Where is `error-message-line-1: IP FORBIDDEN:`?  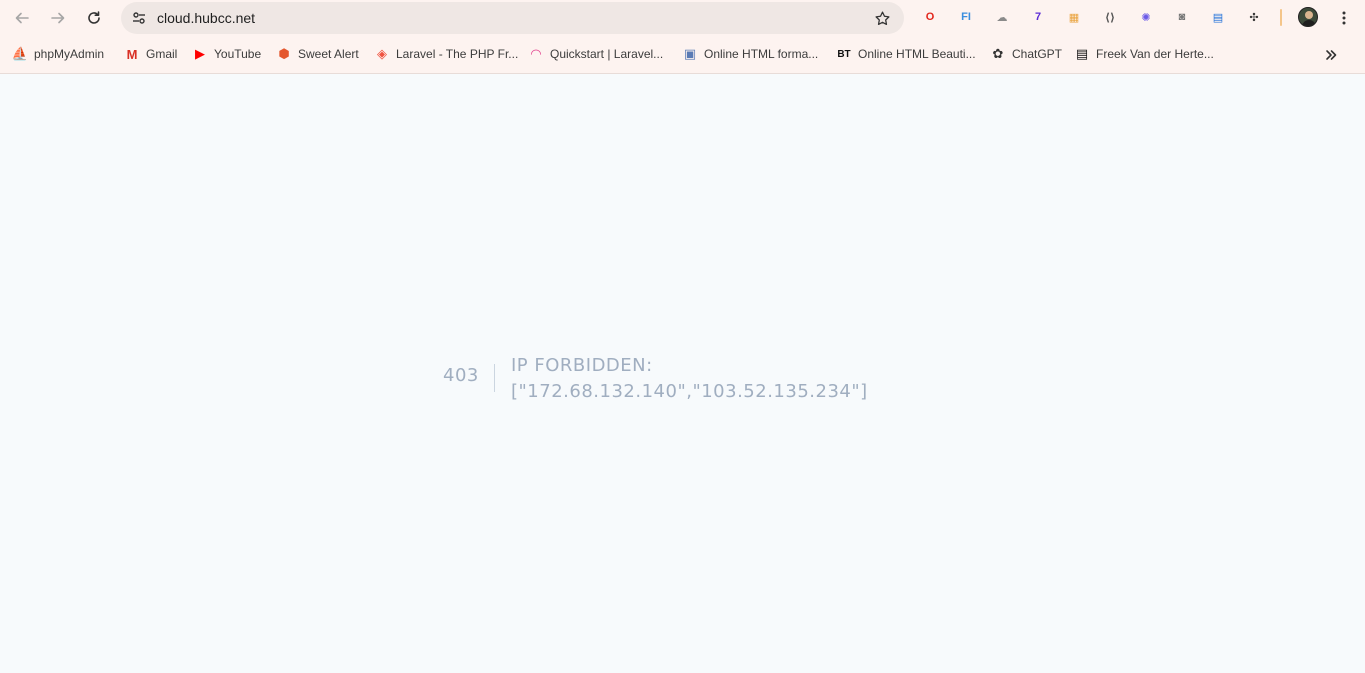 error-message-line-1: IP FORBIDDEN: is located at coordinates (582, 365).